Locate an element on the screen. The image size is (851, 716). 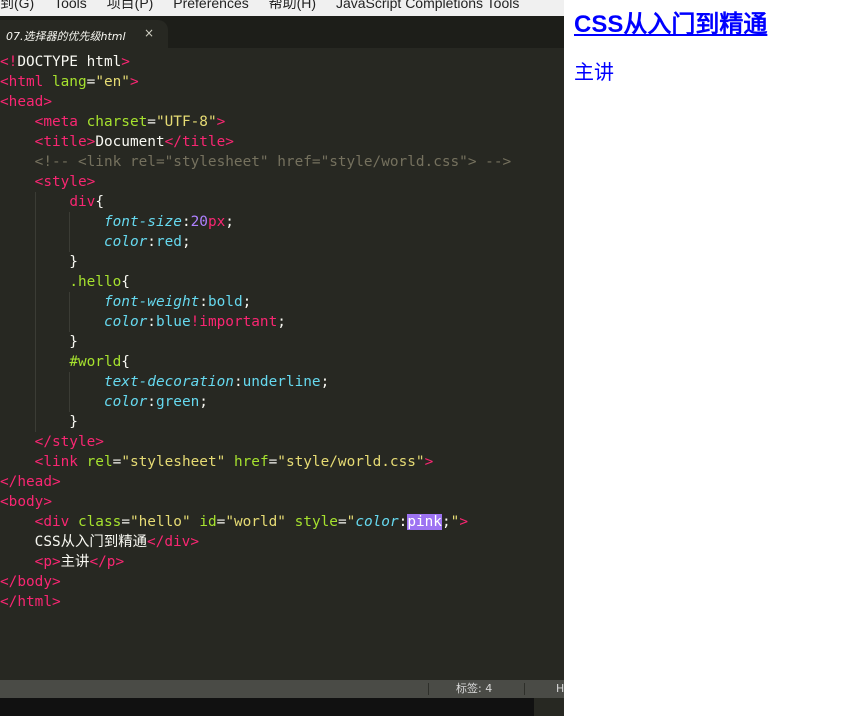
taskbar-strip is located at coordinates (267, 707).